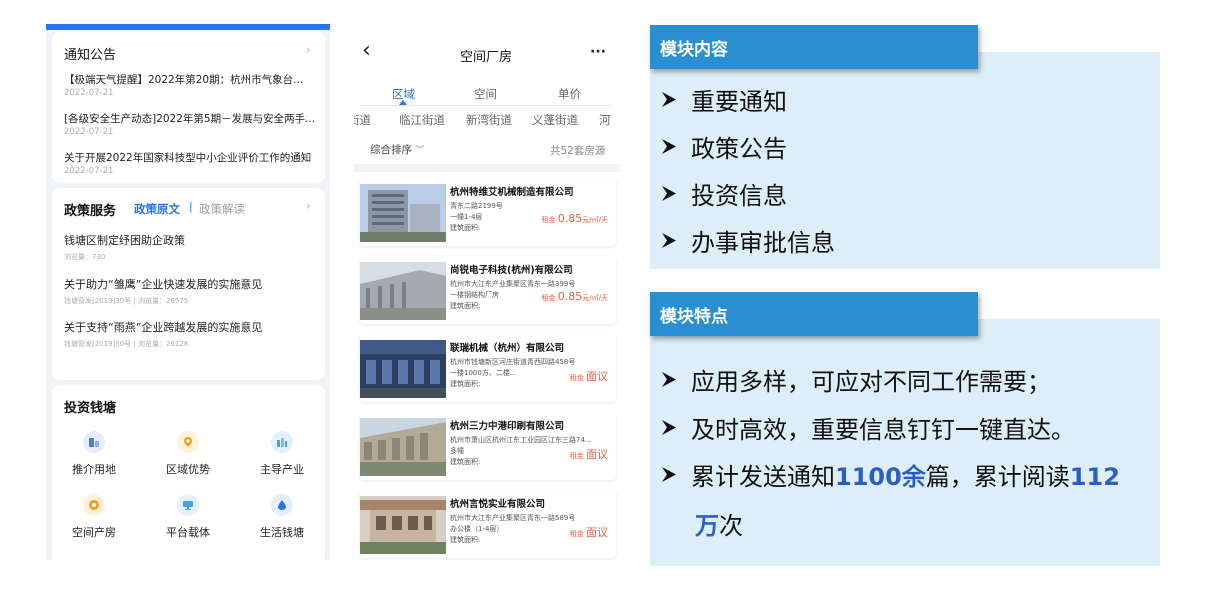  I want to click on invest-item-label: 空间产房, so click(94, 532).